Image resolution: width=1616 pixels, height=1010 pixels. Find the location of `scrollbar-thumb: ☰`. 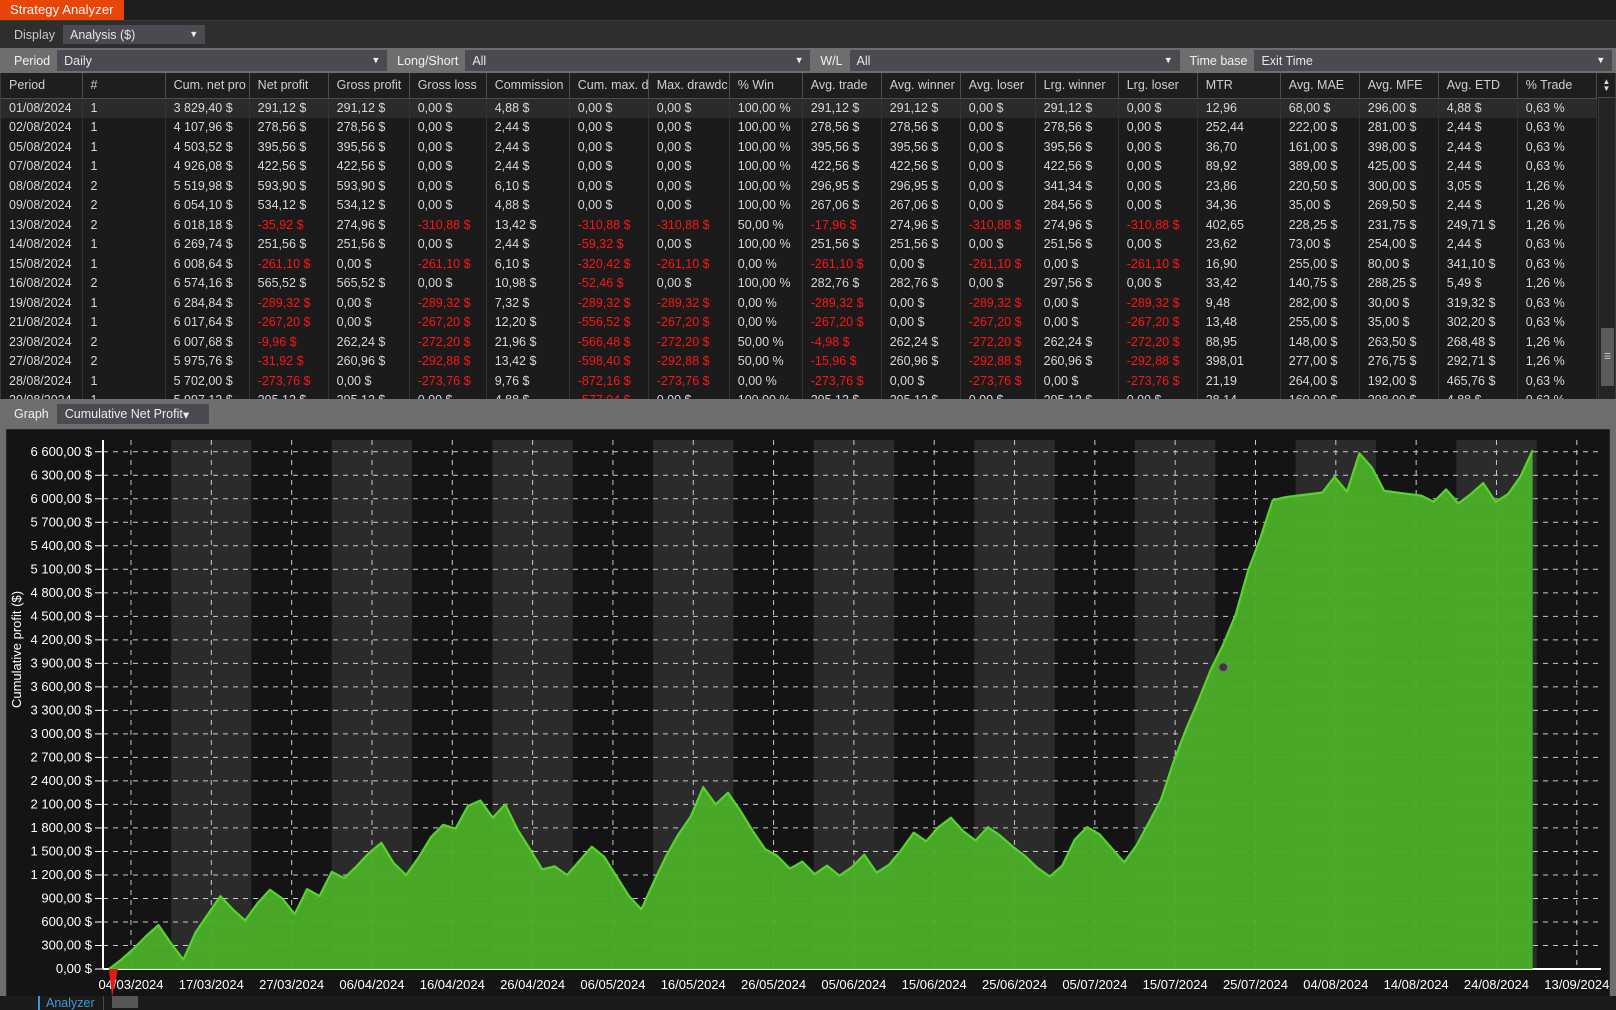

scrollbar-thumb: ☰ is located at coordinates (1607, 357).